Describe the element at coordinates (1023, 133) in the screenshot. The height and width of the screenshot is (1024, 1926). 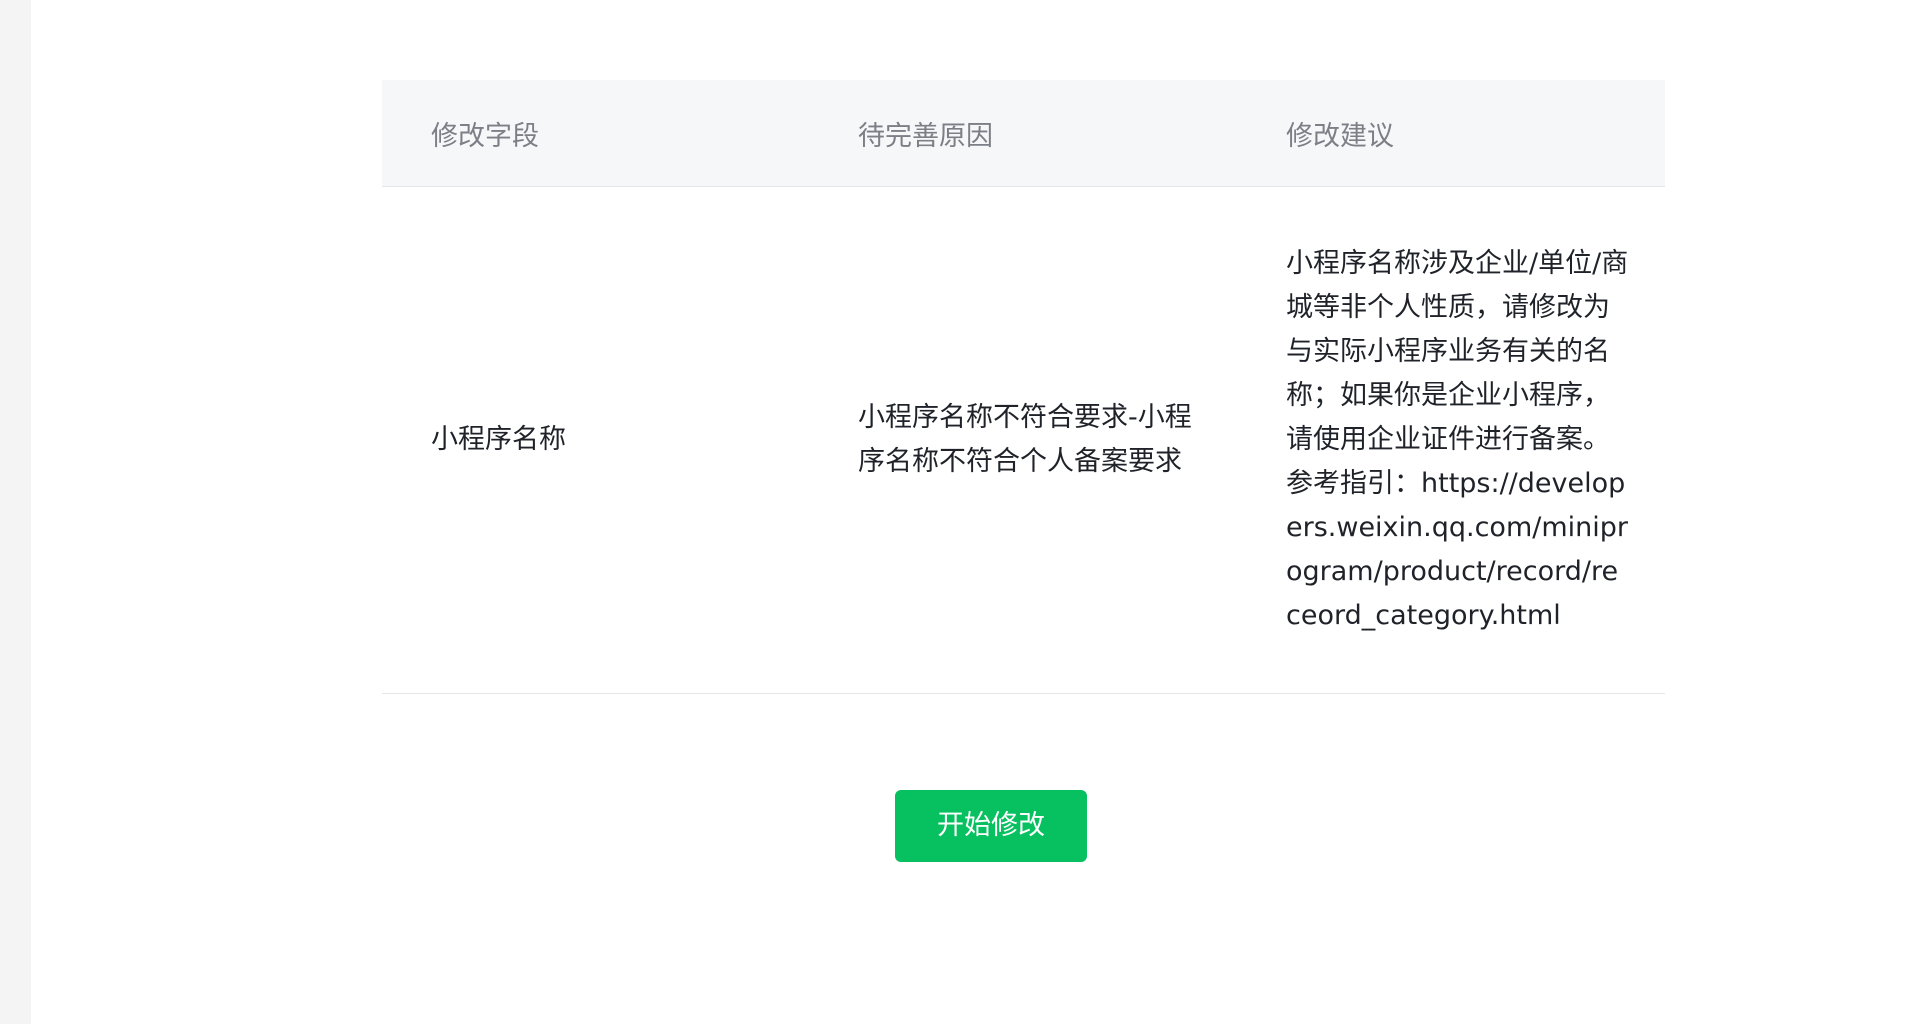
I see `table-header: 修改字段 待完善原因 修改建议` at that location.